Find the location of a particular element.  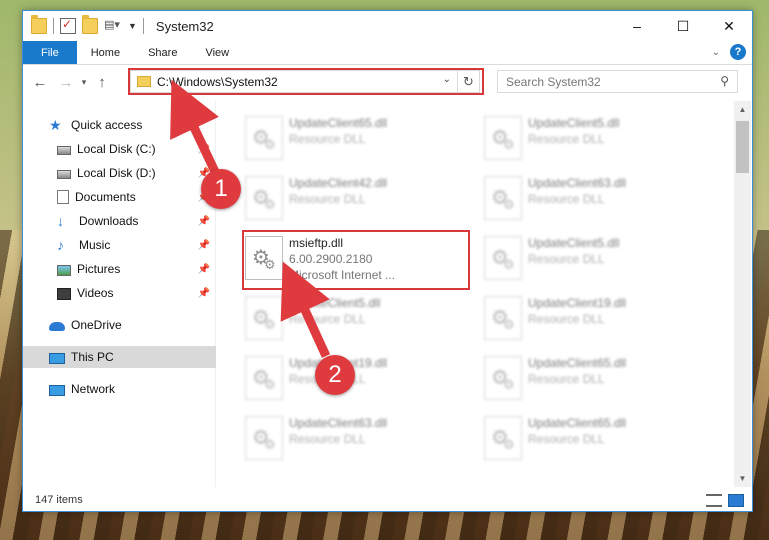

sidebar-item-label: Downloads is located at coordinates (109, 221).